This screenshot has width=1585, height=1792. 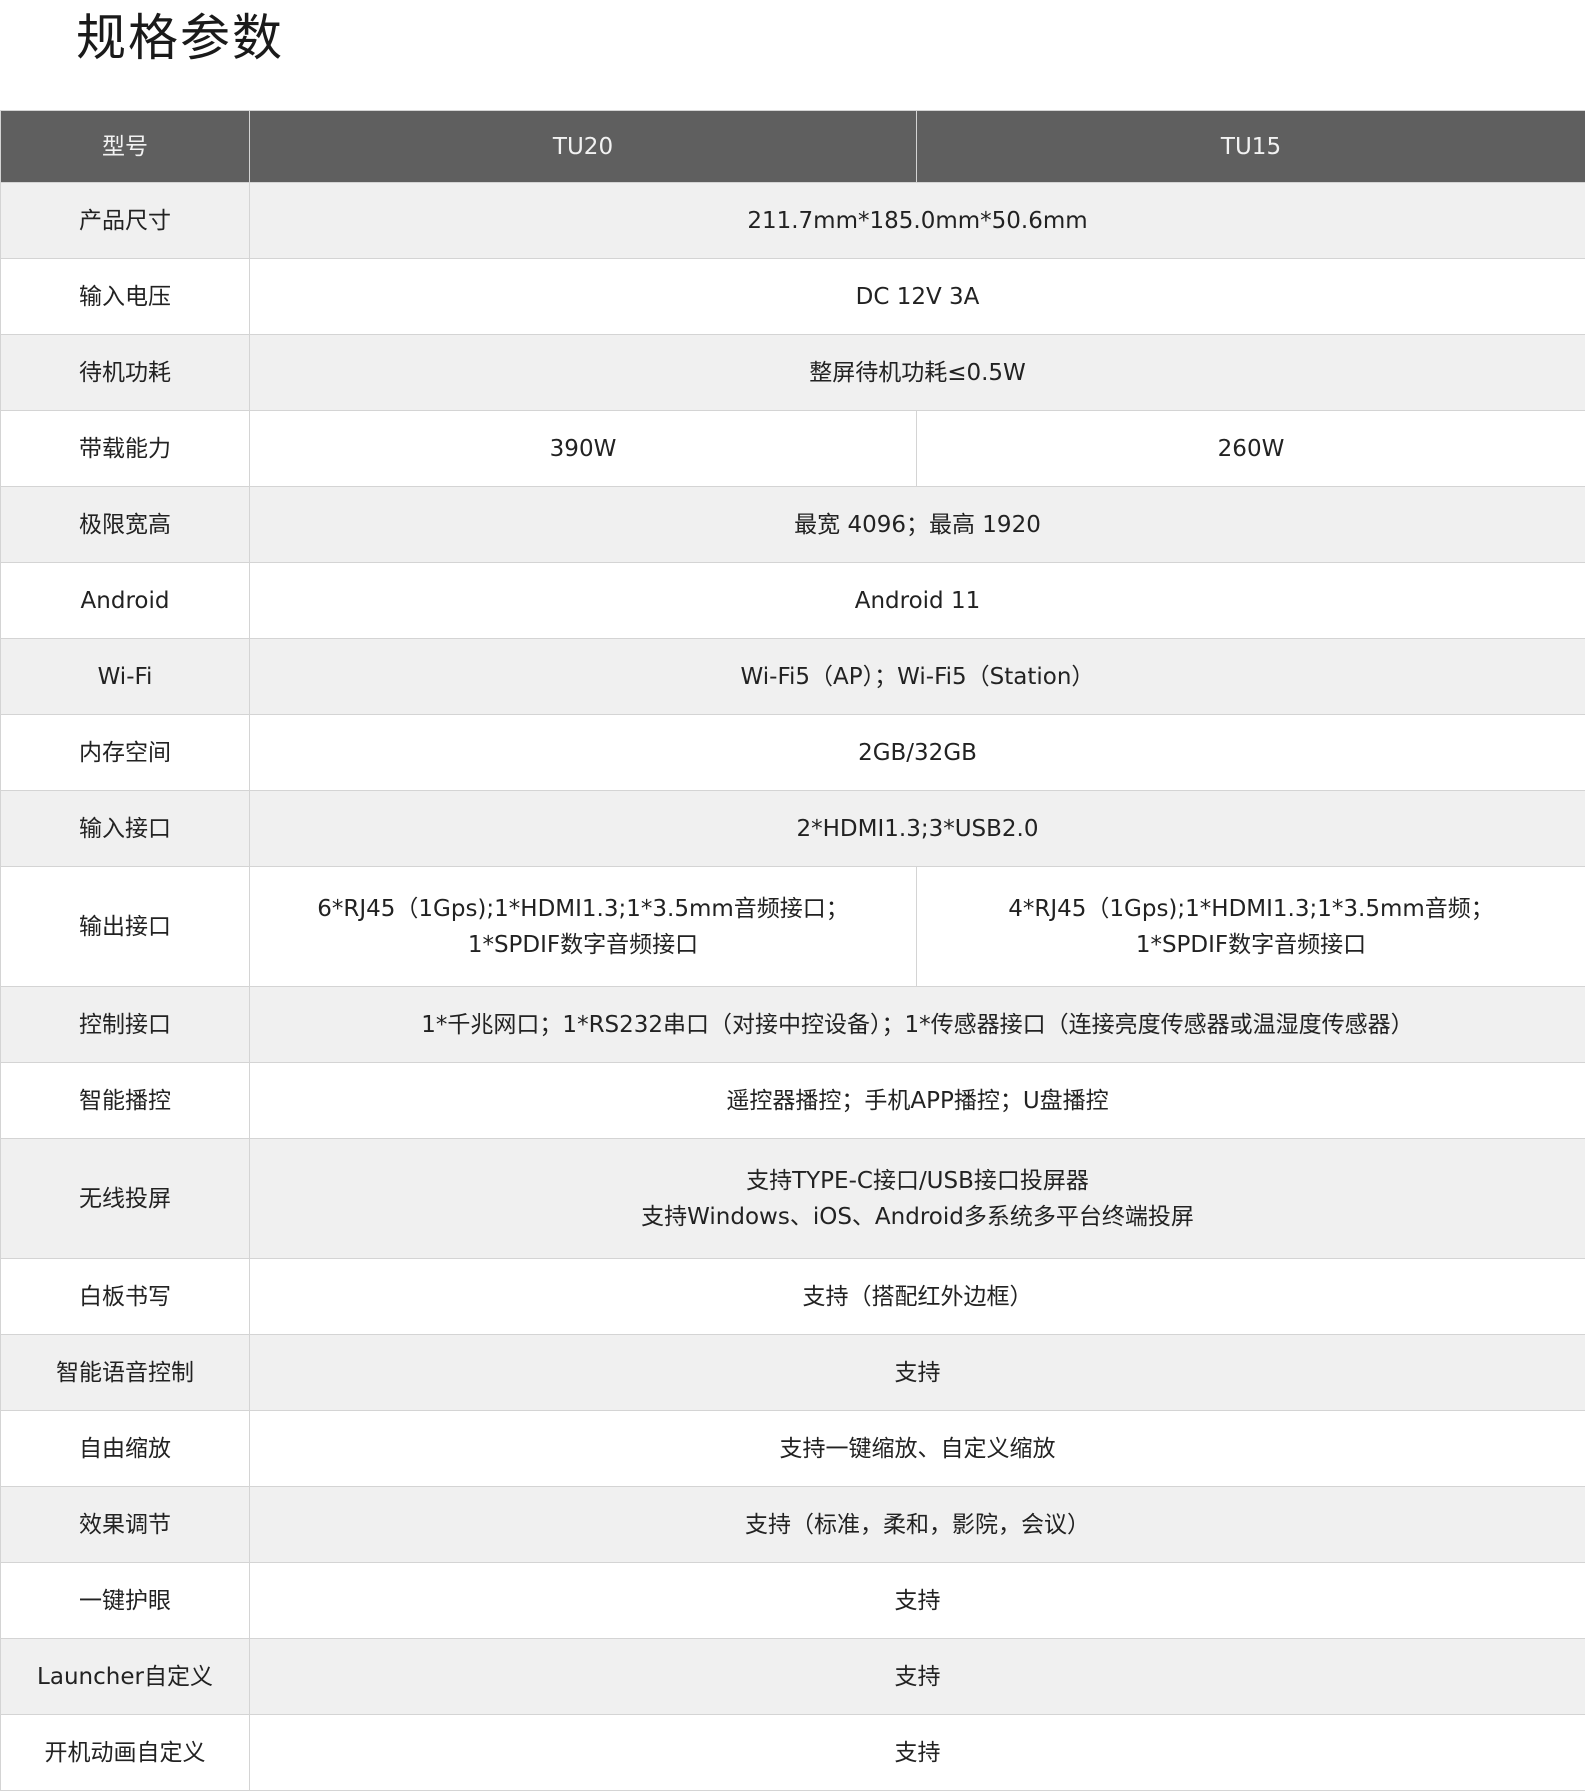 What do you see at coordinates (917, 1180) in the screenshot?
I see `value-line: 支持TYPE-C接口/USB接口投屏器` at bounding box center [917, 1180].